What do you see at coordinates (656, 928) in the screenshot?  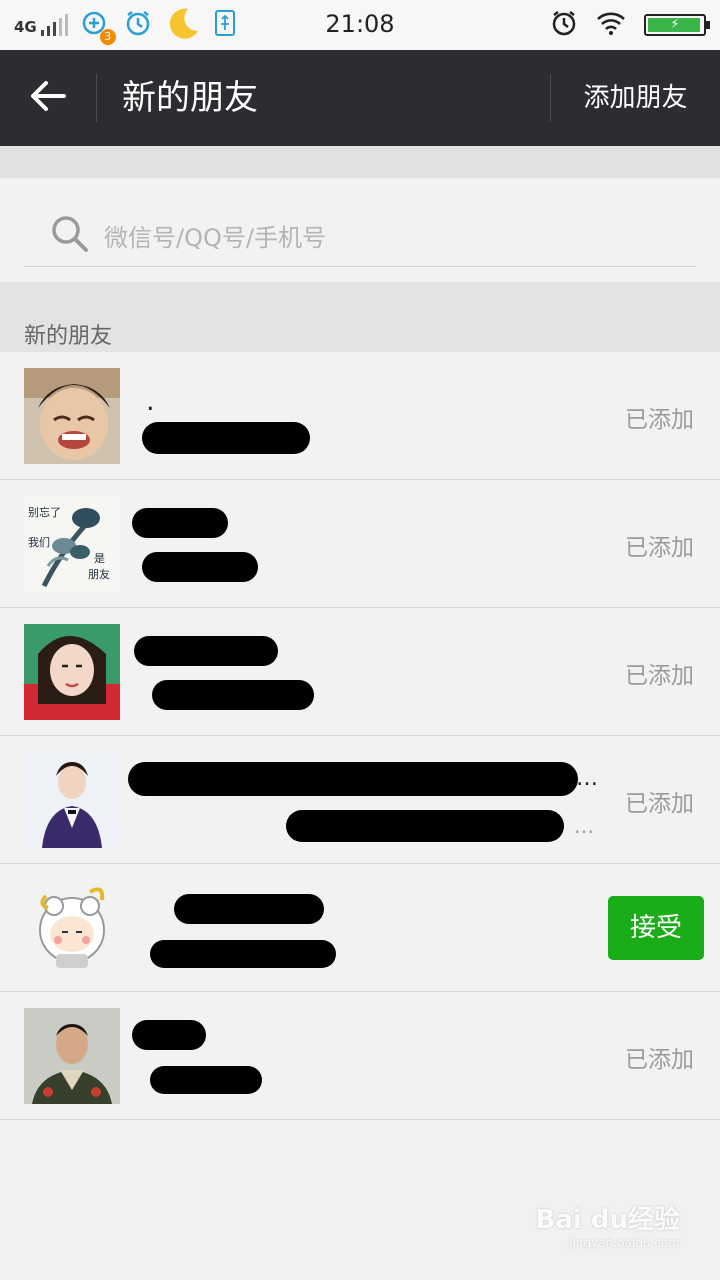 I see `accept-button: 接受` at bounding box center [656, 928].